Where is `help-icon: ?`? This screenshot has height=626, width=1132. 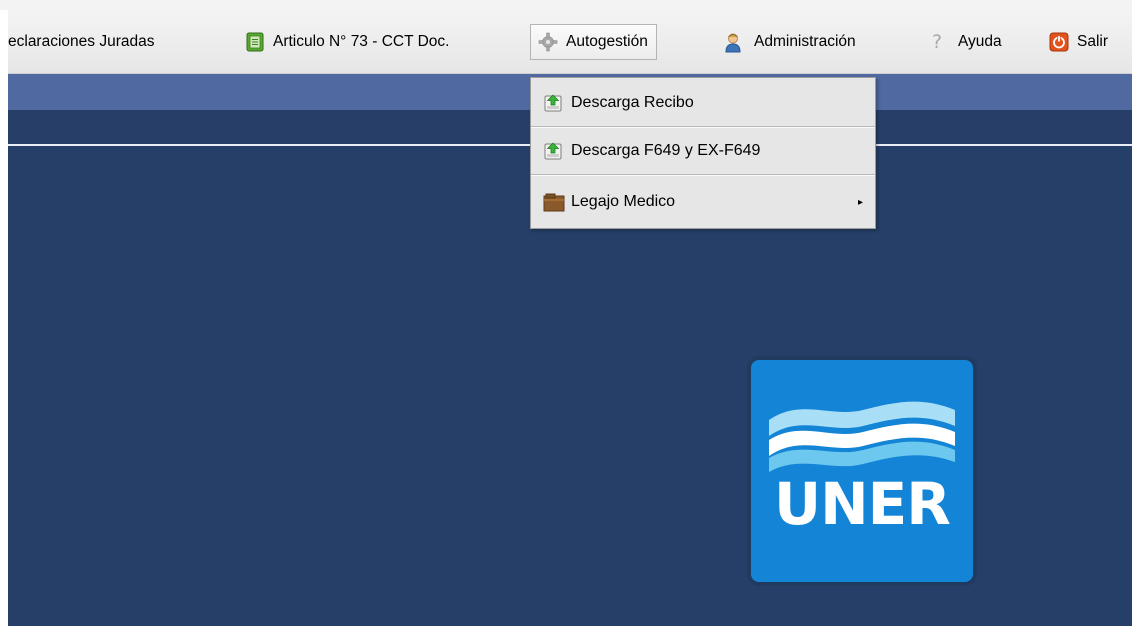 help-icon: ? is located at coordinates (937, 42).